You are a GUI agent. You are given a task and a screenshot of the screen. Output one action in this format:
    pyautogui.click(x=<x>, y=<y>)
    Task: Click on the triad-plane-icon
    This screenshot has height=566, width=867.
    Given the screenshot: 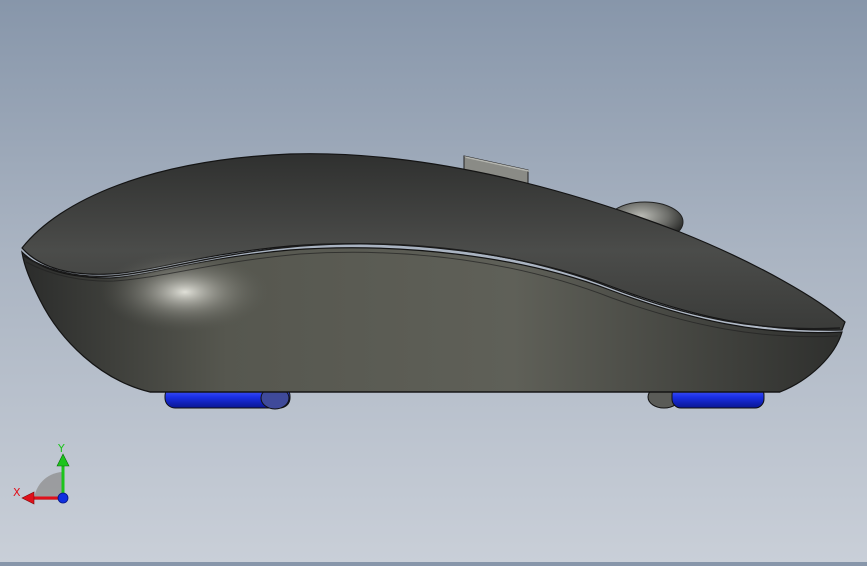 What is the action you would take?
    pyautogui.click(x=48, y=486)
    